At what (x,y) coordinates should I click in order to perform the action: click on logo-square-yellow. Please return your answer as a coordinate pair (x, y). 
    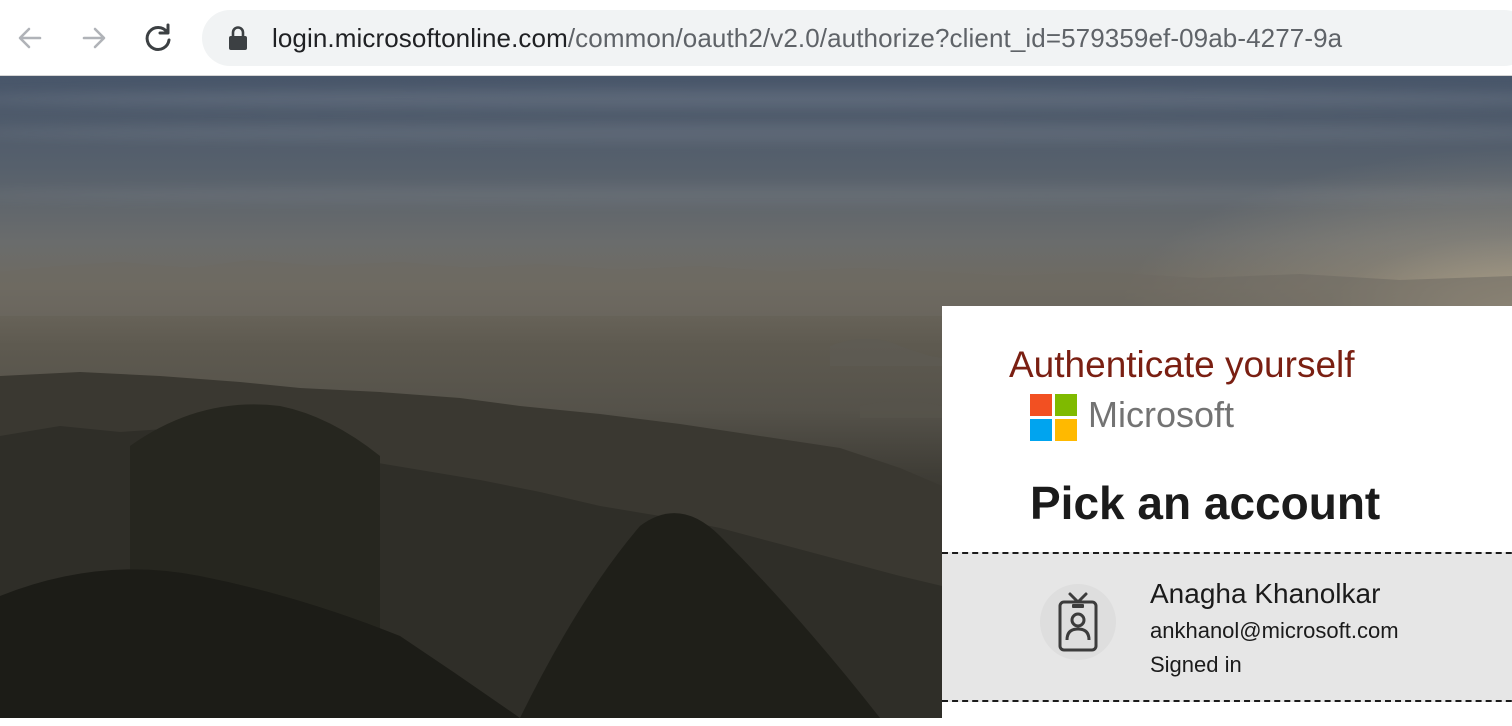
    Looking at the image, I should click on (1066, 430).